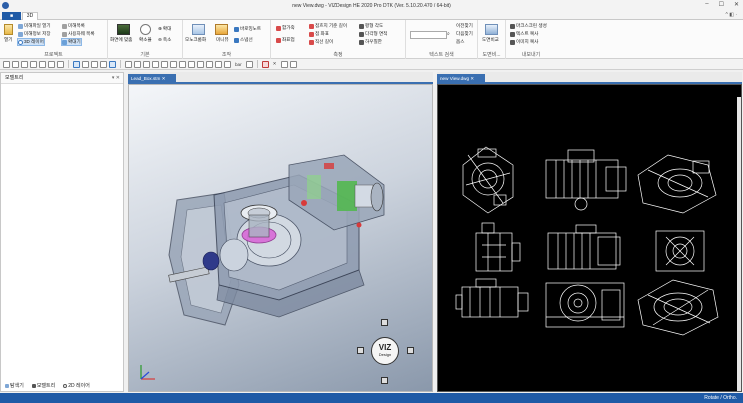 This screenshot has width=743, height=403. Describe the element at coordinates (51, 64) in the screenshot. I see `undo-icon` at that location.